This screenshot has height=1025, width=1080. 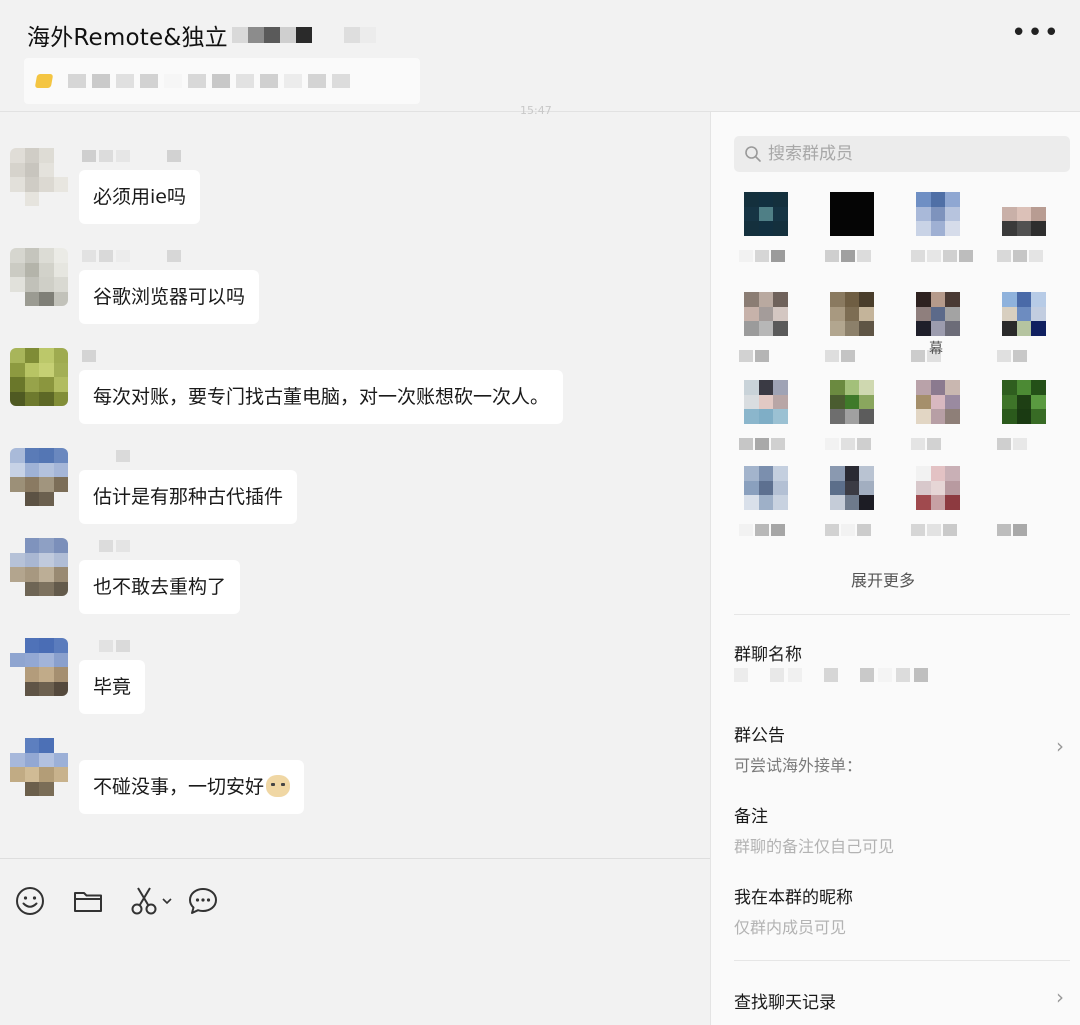 I want to click on member-search-box, so click(x=902, y=154).